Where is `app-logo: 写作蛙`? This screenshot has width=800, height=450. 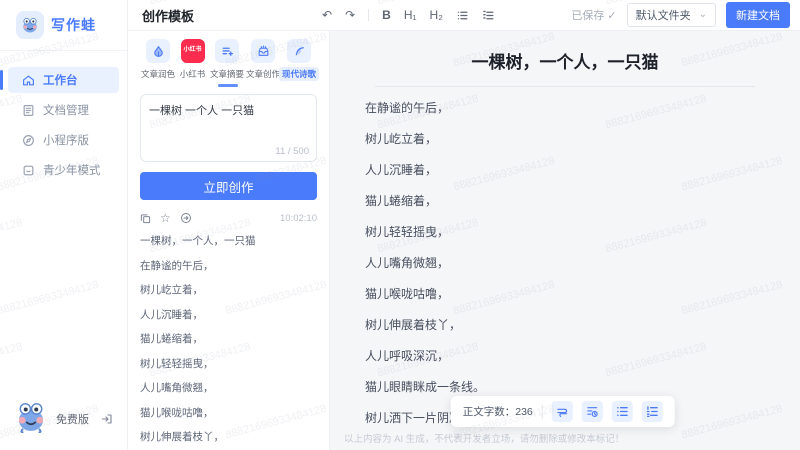 app-logo: 写作蛙 is located at coordinates (63, 25).